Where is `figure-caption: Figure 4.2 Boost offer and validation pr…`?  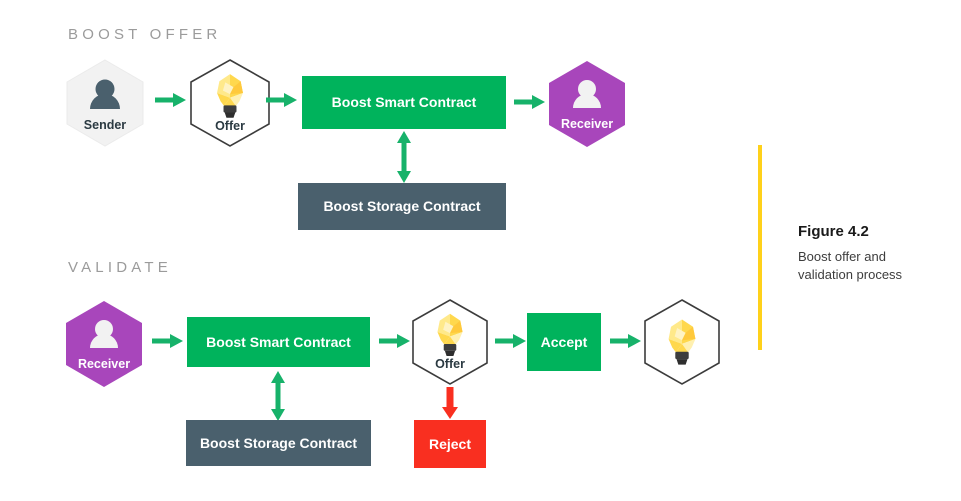
figure-caption: Figure 4.2 Boost offer and validation pr… is located at coordinates (853, 247).